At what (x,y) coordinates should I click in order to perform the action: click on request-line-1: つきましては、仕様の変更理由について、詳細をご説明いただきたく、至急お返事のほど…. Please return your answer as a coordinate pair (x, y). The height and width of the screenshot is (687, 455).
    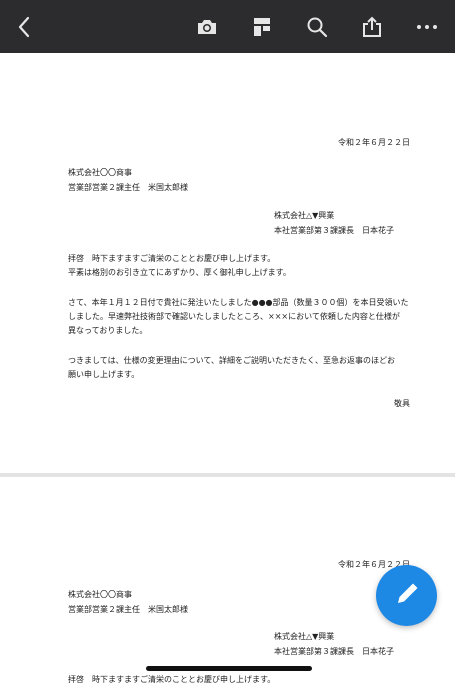
    Looking at the image, I should click on (231, 360).